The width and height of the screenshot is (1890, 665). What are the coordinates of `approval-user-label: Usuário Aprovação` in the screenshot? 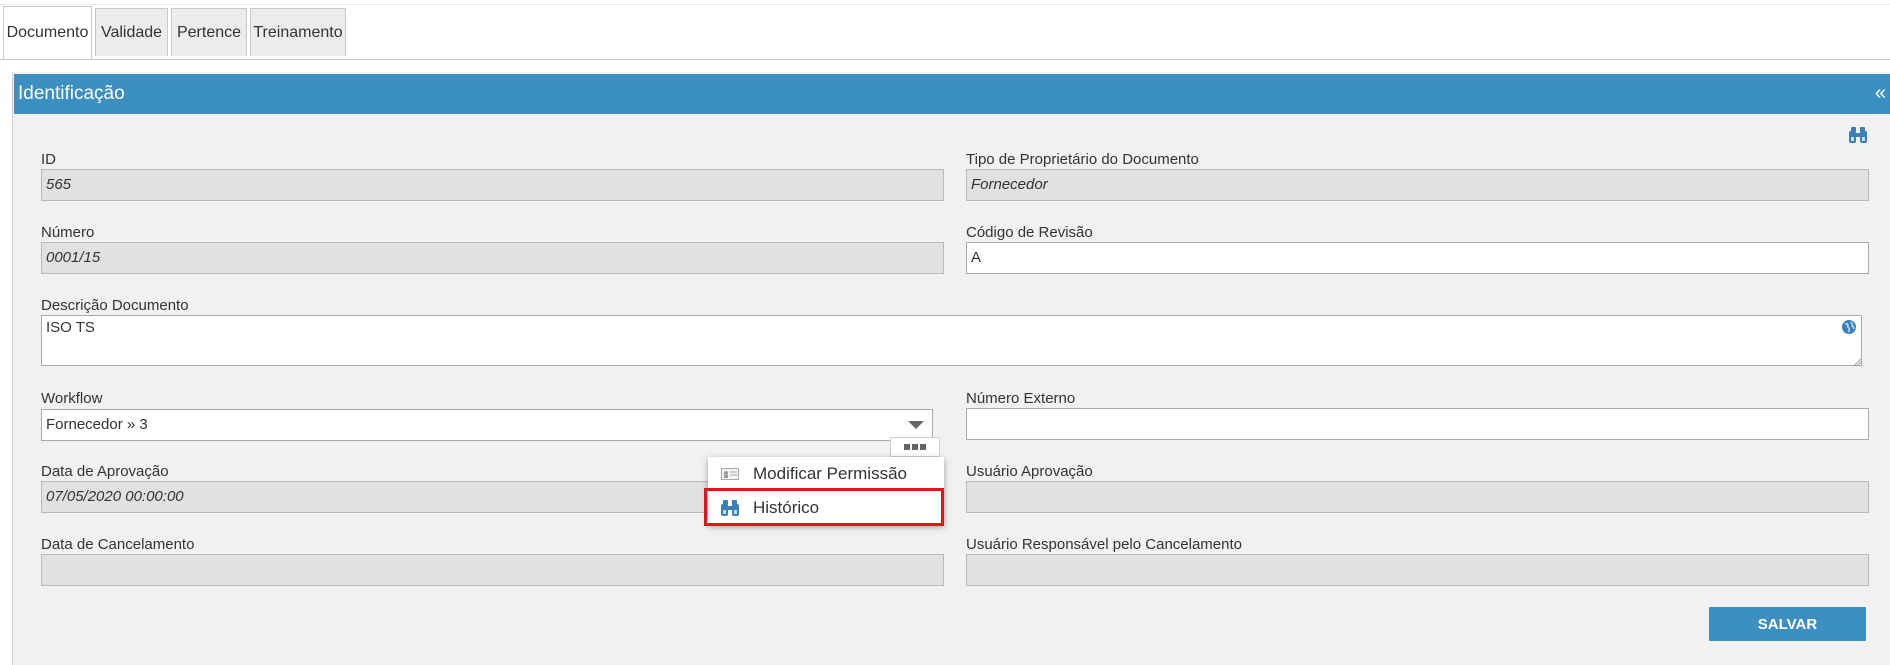 It's located at (1029, 471).